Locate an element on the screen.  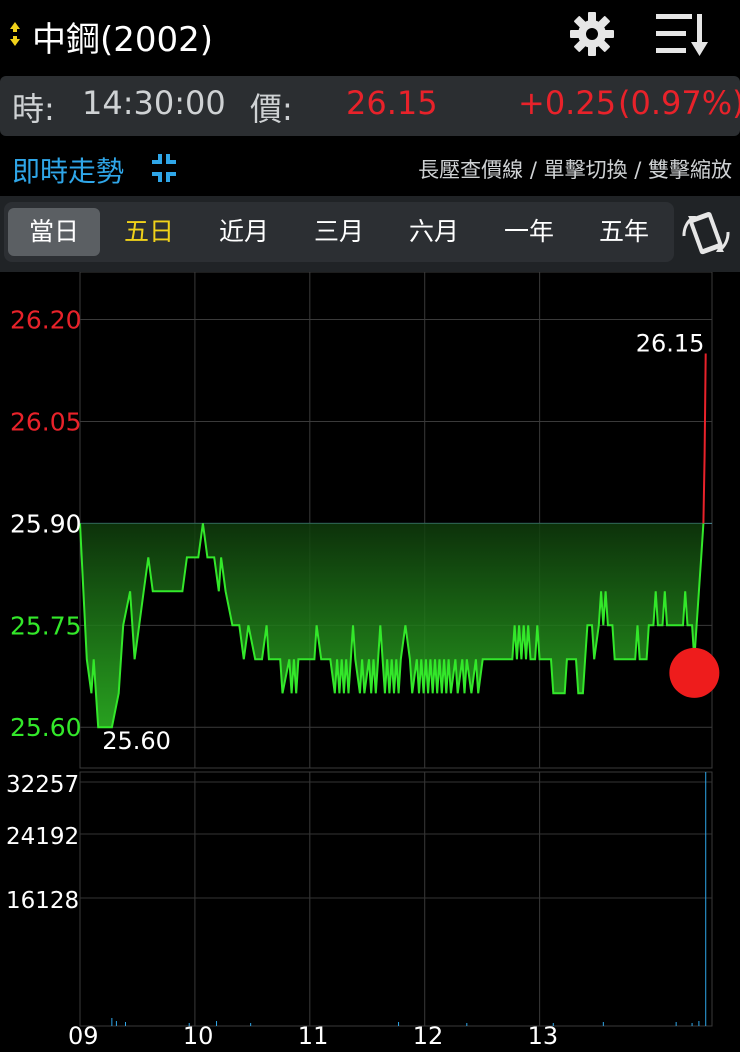
time-tick-label: 10 is located at coordinates (198, 1035).